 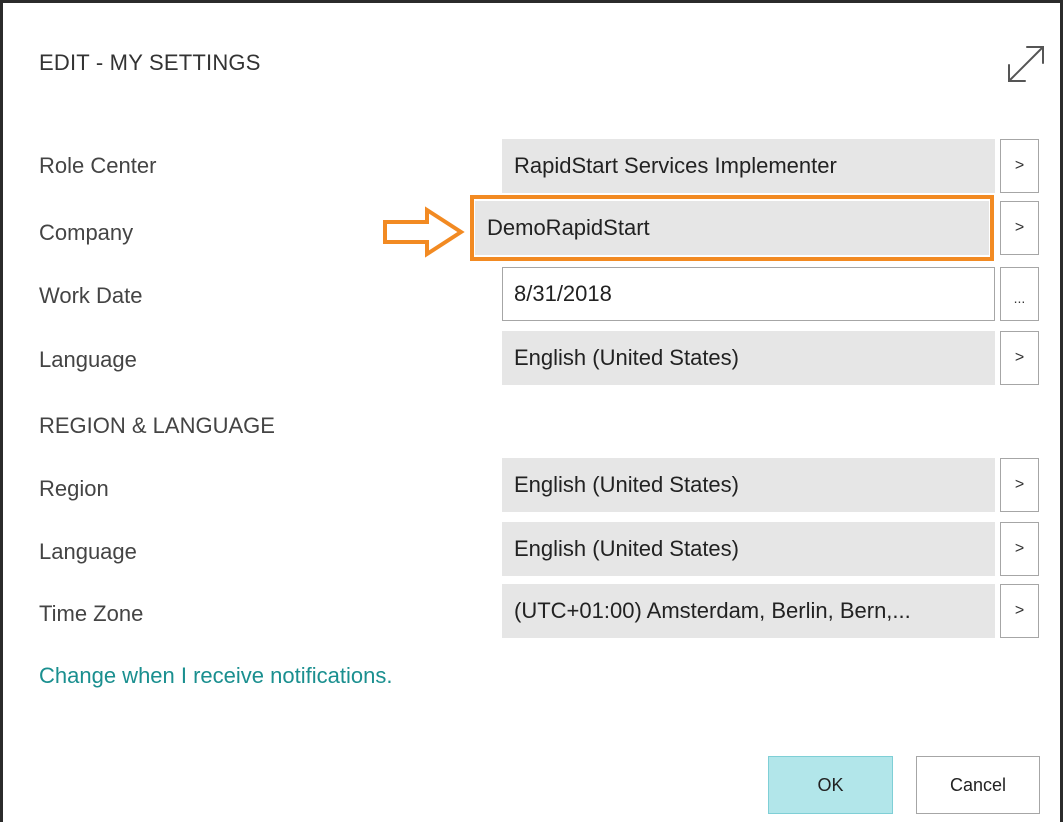 I want to click on language-field: English (United States), so click(x=748, y=358).